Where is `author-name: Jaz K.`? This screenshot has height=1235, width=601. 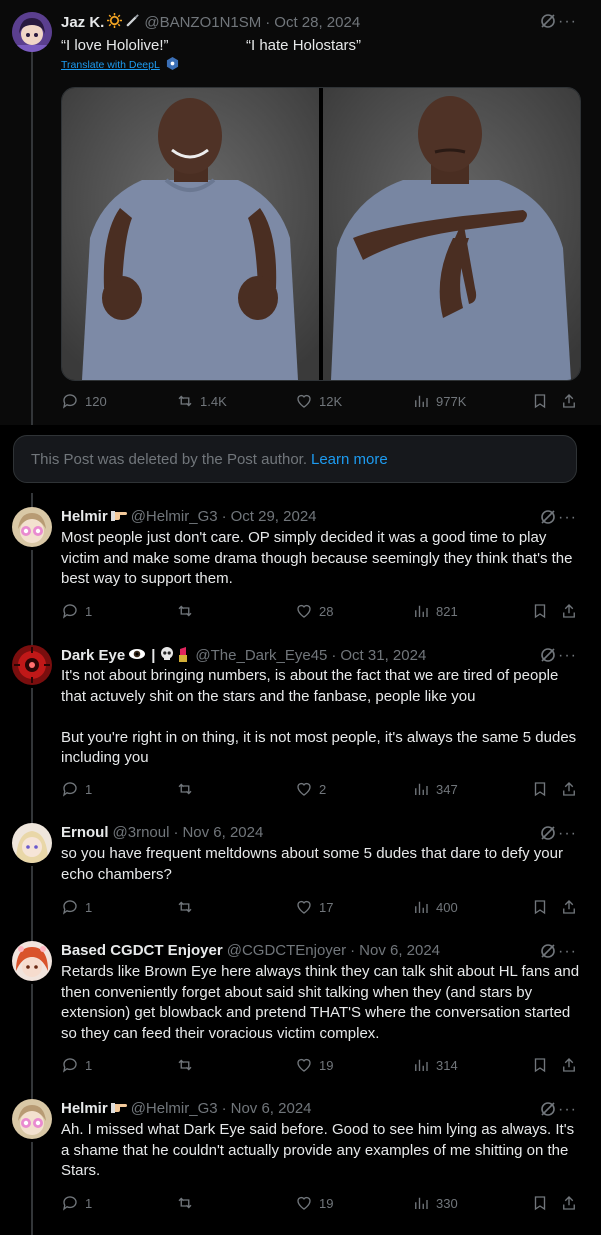 author-name: Jaz K. is located at coordinates (82, 22).